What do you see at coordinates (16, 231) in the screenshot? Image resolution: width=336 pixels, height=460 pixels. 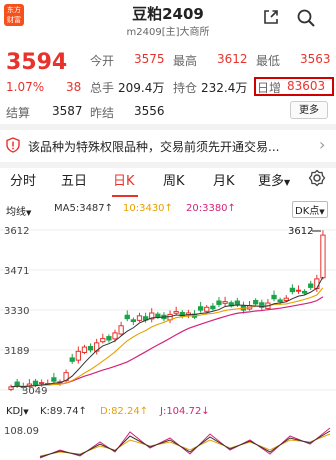 I see `y-axis-label: 3612` at bounding box center [16, 231].